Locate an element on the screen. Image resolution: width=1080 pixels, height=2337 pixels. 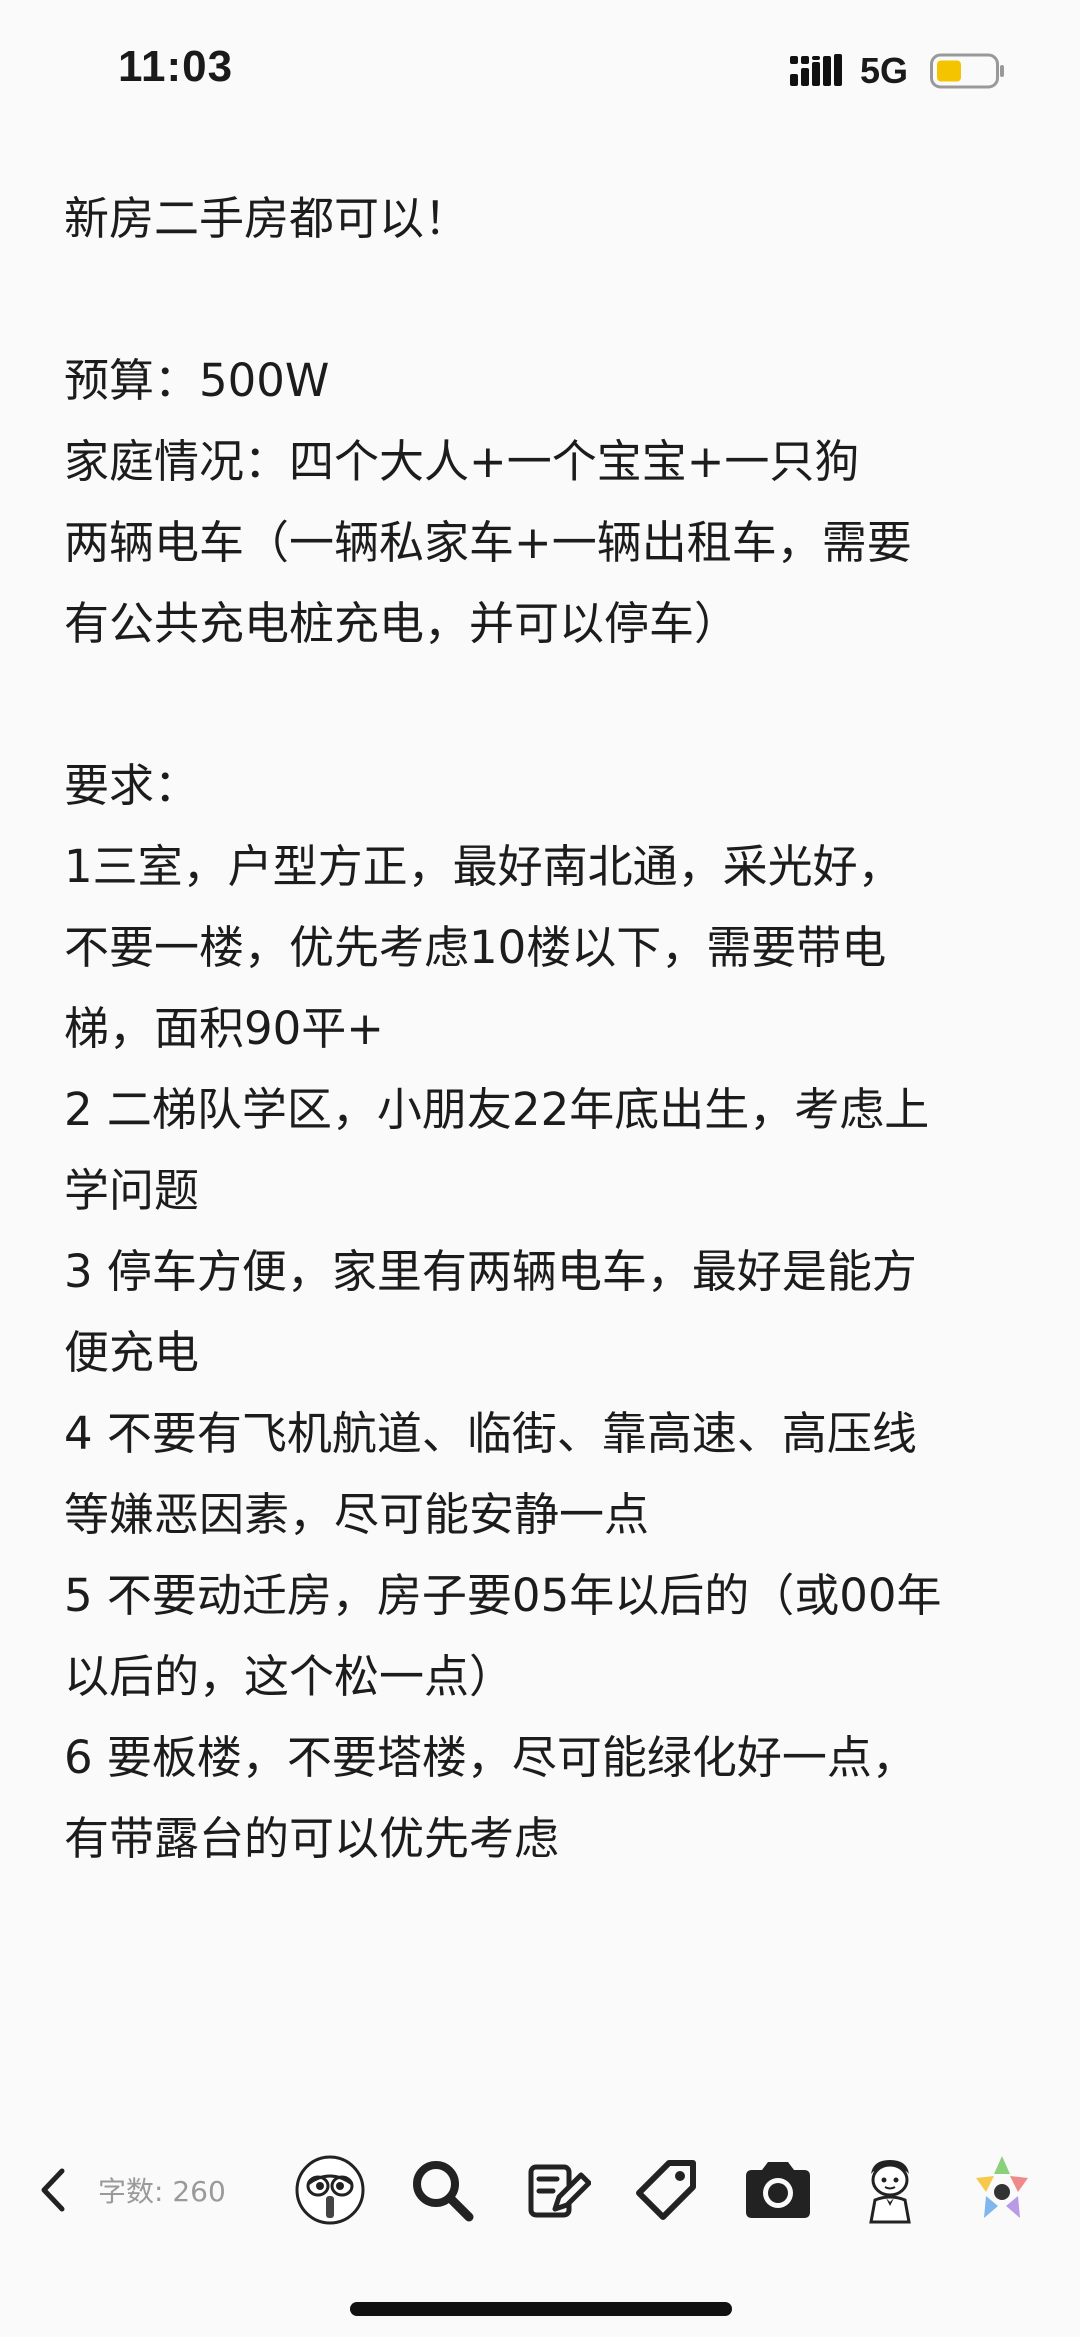
camera-icon is located at coordinates (778, 2190).